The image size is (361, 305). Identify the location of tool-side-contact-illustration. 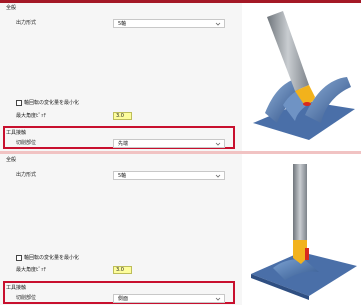
(304, 232).